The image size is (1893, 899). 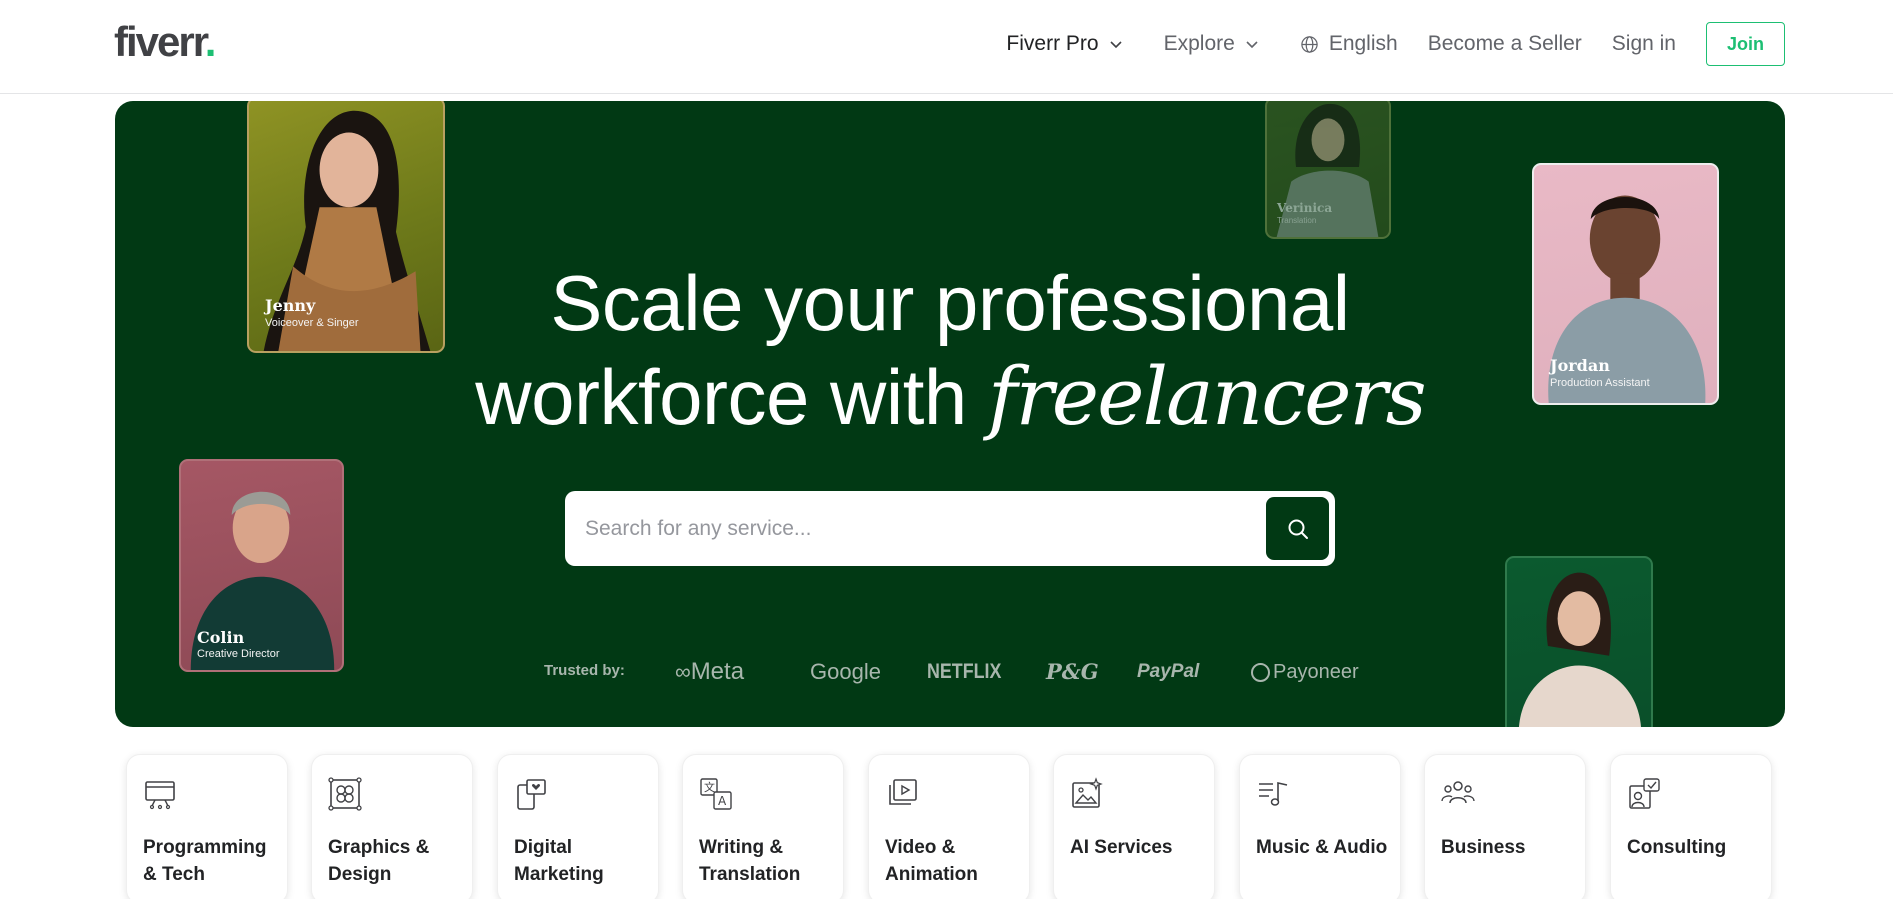 What do you see at coordinates (1320, 826) in the screenshot?
I see `category-card-music: Music & Audio` at bounding box center [1320, 826].